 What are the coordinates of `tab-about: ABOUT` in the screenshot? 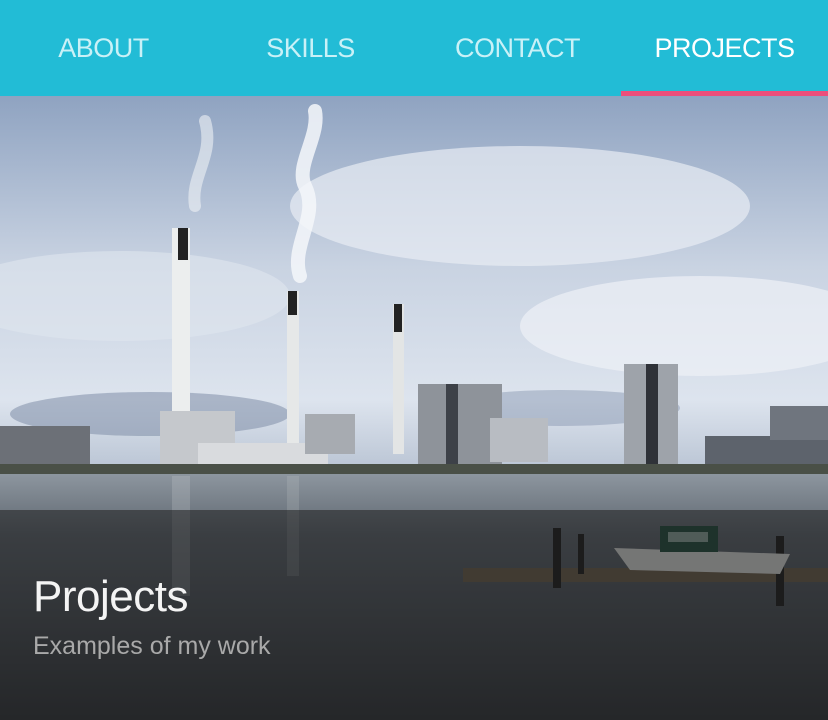 It's located at (103, 48).